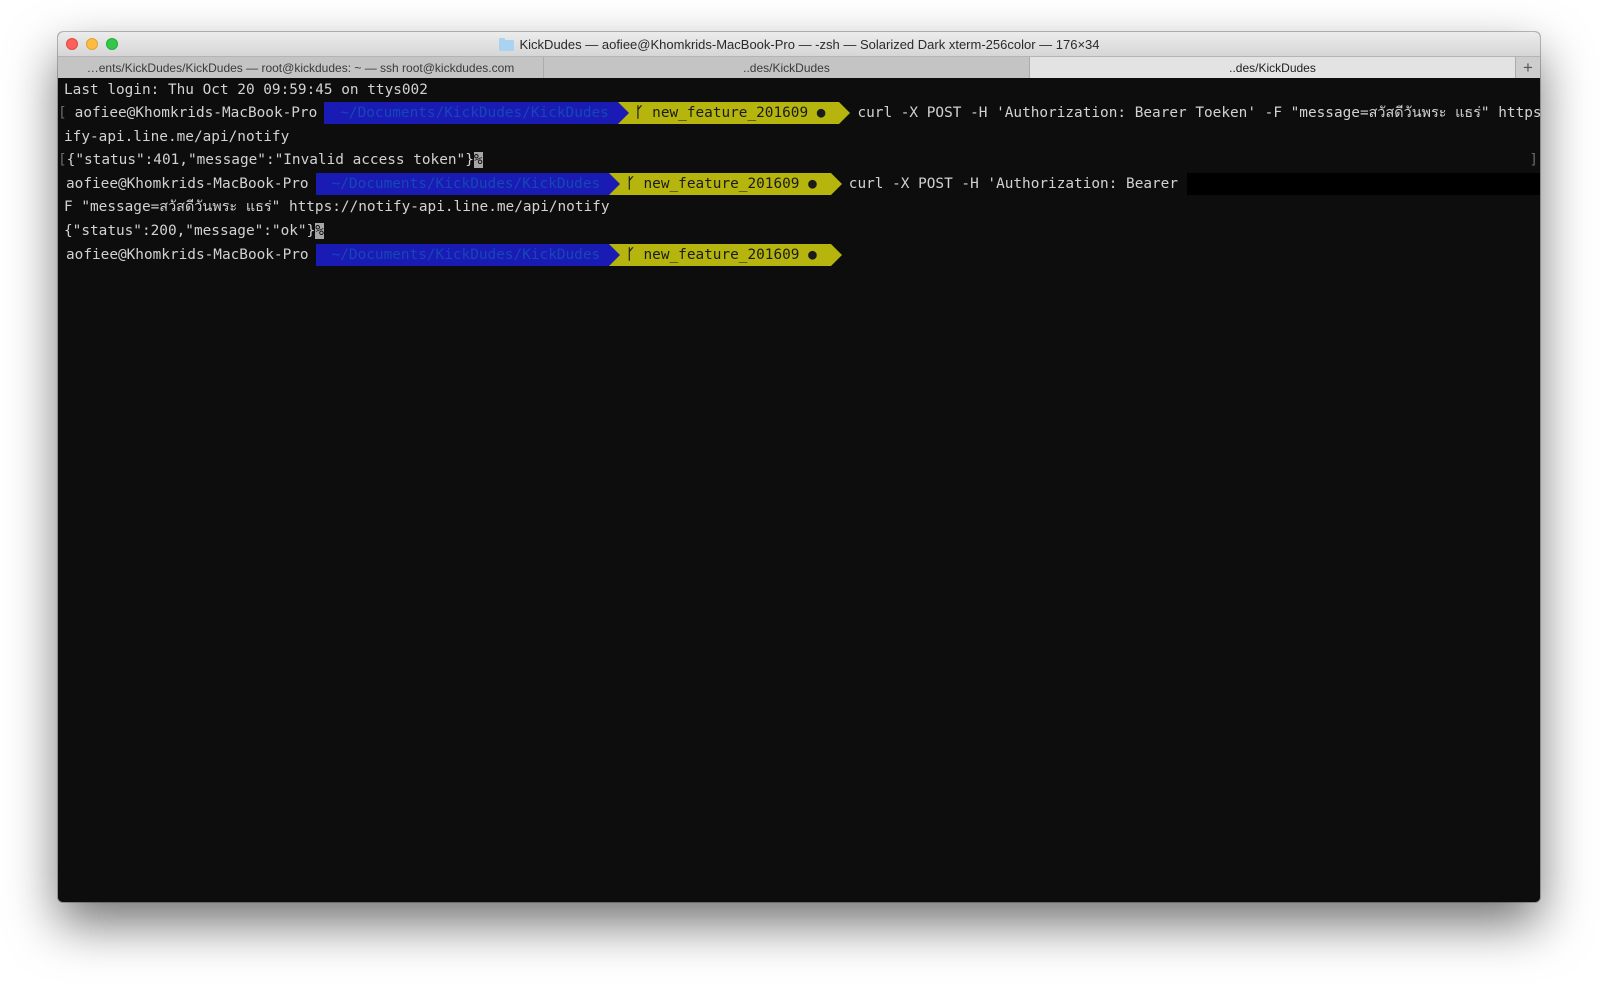  I want to click on response-2: {"status":200,"message":"ok"}, so click(190, 231).